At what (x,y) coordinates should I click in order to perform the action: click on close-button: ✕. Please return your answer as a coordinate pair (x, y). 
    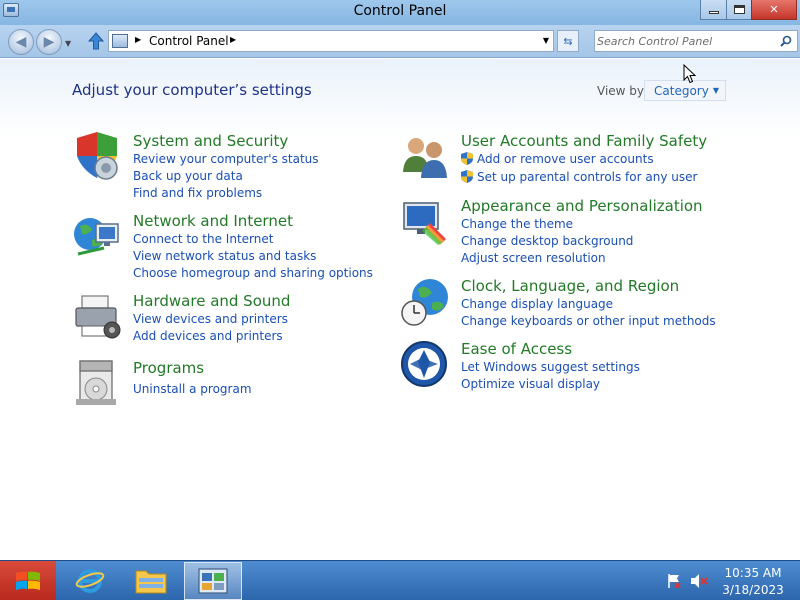
    Looking at the image, I should click on (774, 10).